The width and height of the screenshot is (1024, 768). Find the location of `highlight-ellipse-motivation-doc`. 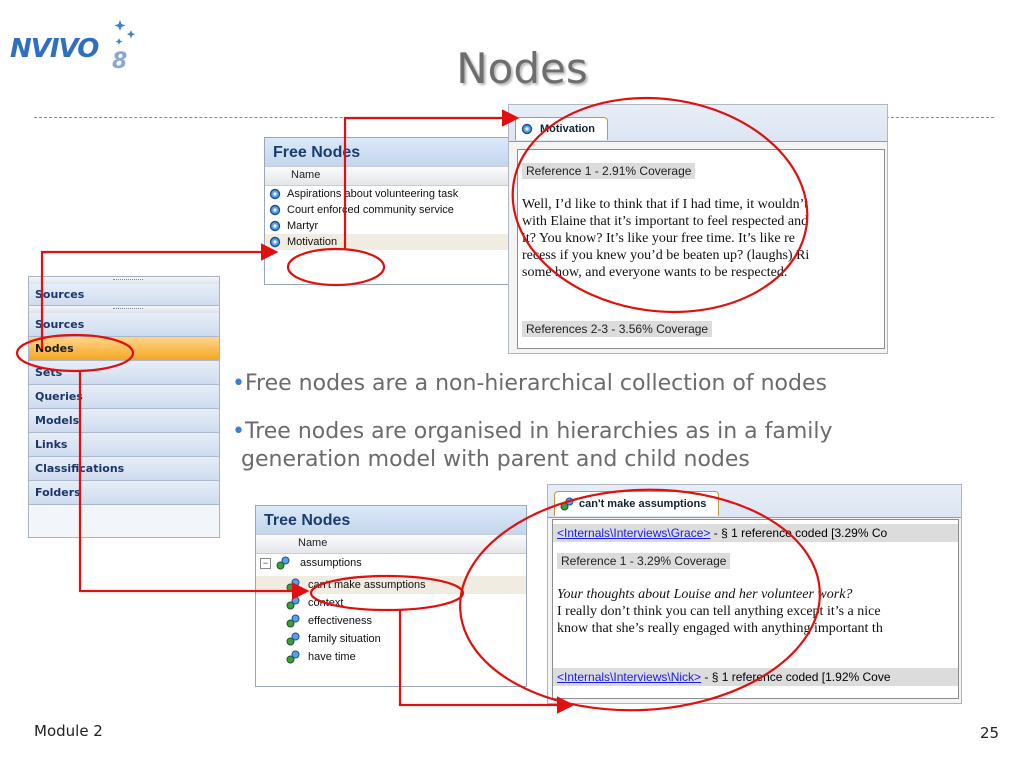

highlight-ellipse-motivation-doc is located at coordinates (660, 205).